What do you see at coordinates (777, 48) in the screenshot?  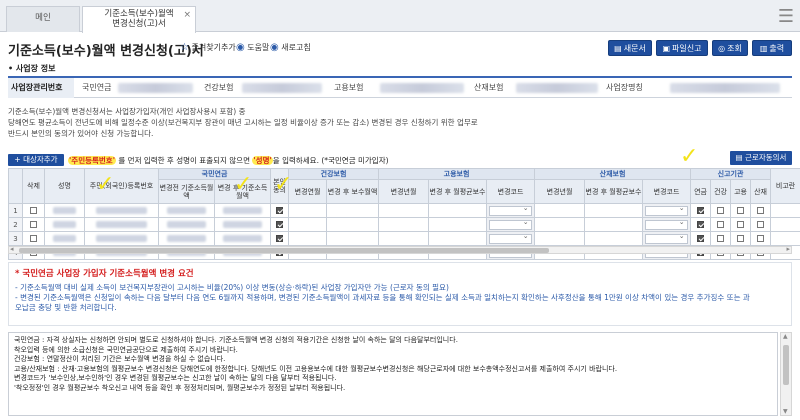 I see `print-label: 출력` at bounding box center [777, 48].